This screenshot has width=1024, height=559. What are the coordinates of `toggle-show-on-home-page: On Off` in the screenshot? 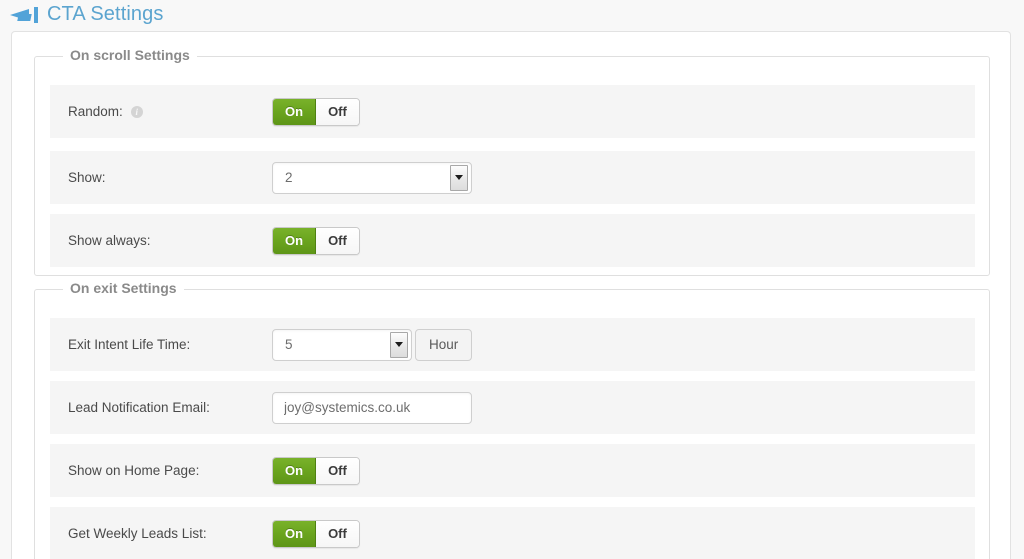 It's located at (316, 470).